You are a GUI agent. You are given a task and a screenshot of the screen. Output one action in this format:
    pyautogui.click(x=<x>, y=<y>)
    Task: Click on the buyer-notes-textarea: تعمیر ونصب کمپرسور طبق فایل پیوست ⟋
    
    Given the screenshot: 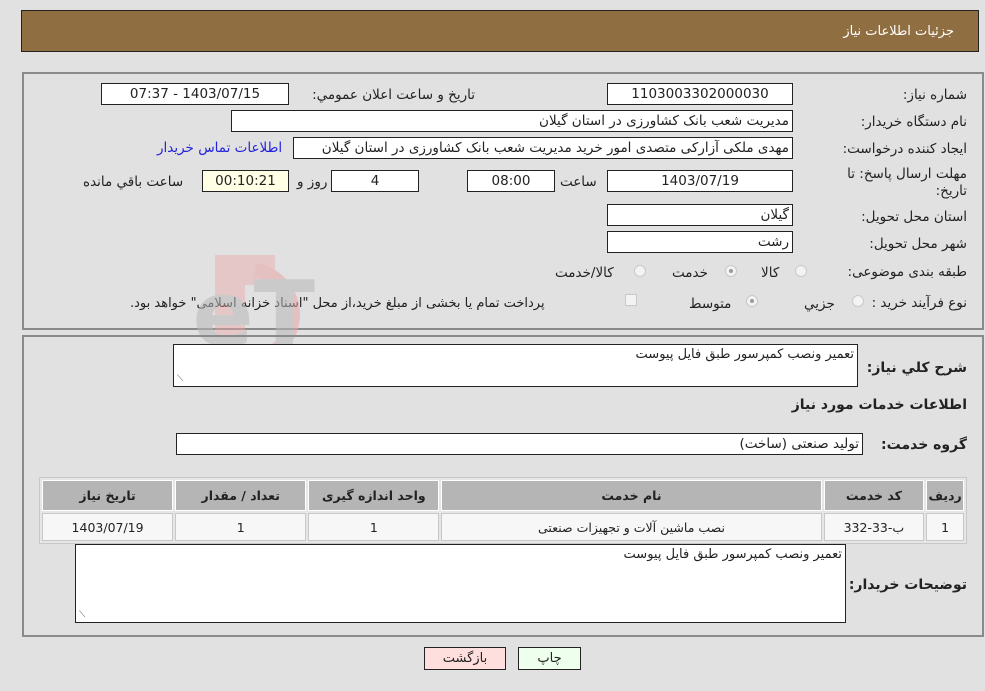 What is the action you would take?
    pyautogui.click(x=460, y=583)
    